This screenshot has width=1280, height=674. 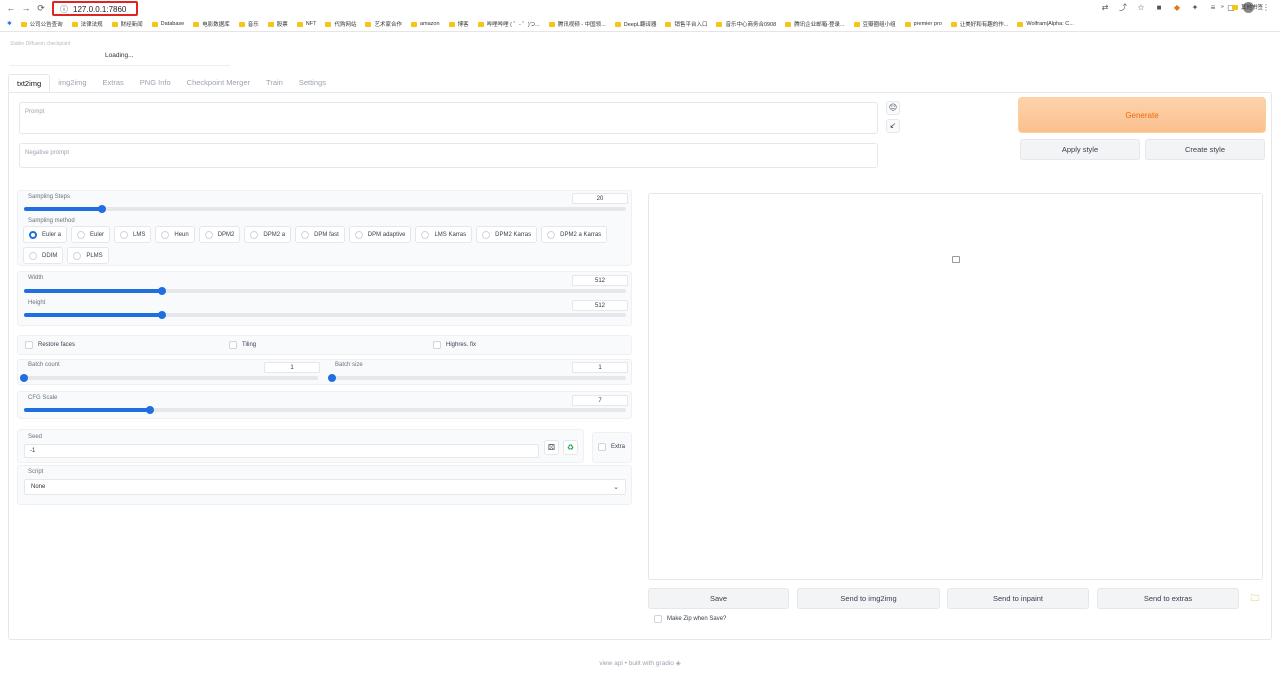 I want to click on site-info-icon: ⓘ, so click(x=64, y=9).